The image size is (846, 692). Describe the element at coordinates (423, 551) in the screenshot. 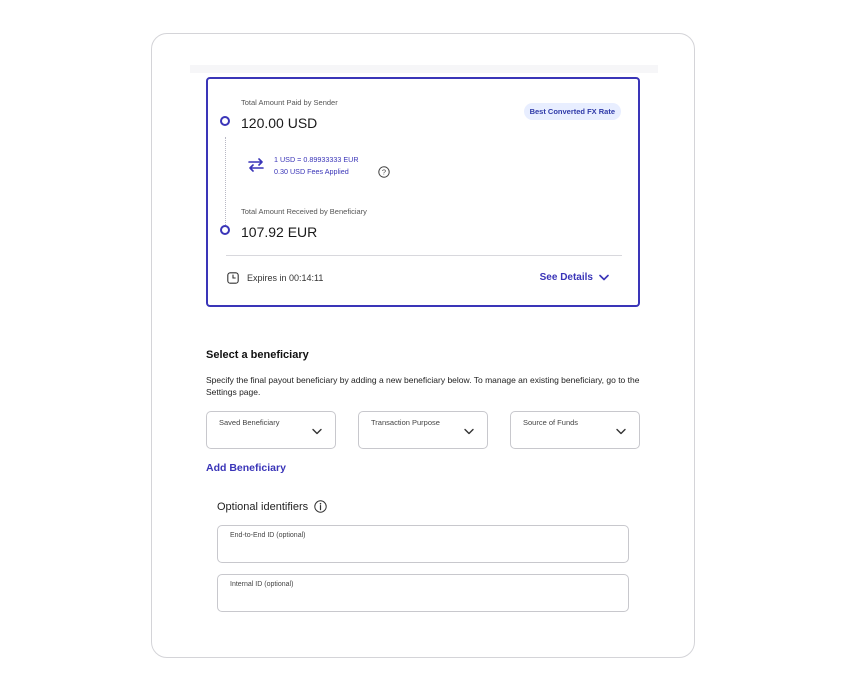

I see `end-to-end-id-input` at that location.